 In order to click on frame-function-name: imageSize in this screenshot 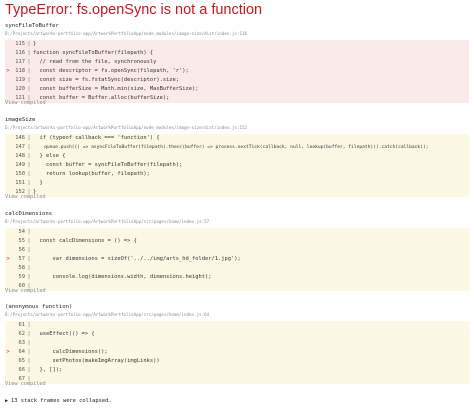, I will do `click(20, 120)`.